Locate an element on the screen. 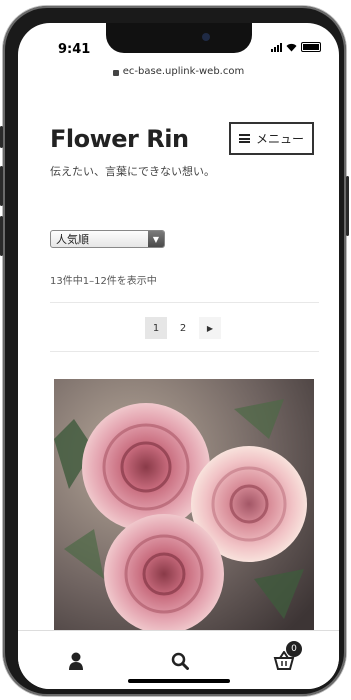 The height and width of the screenshot is (700, 351). cart-icon: 0 is located at coordinates (287, 657).